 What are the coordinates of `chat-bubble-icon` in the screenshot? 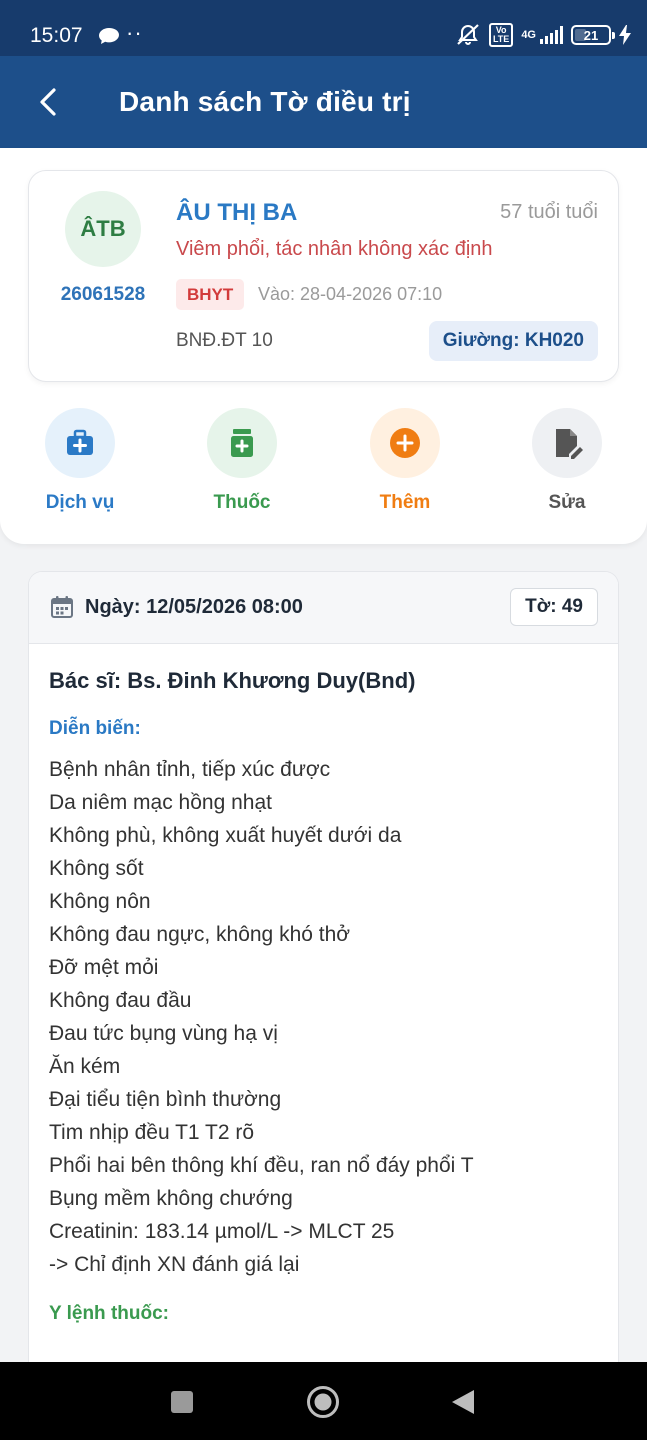 It's located at (109, 36).